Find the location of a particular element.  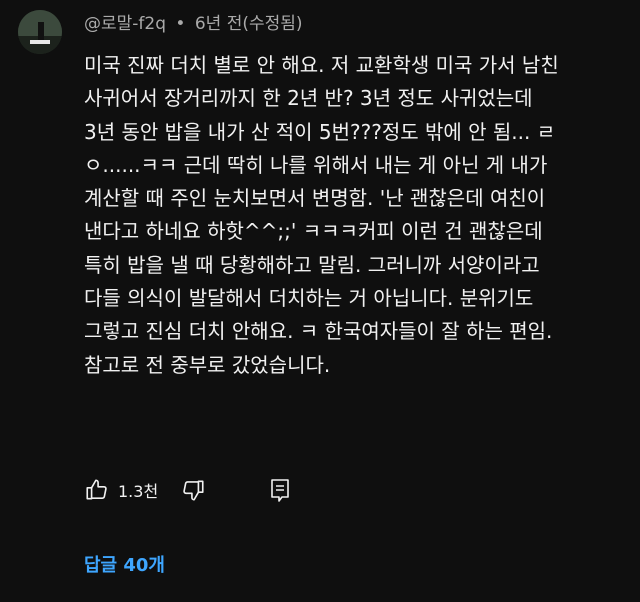

avatar-tower is located at coordinates (41, 31).